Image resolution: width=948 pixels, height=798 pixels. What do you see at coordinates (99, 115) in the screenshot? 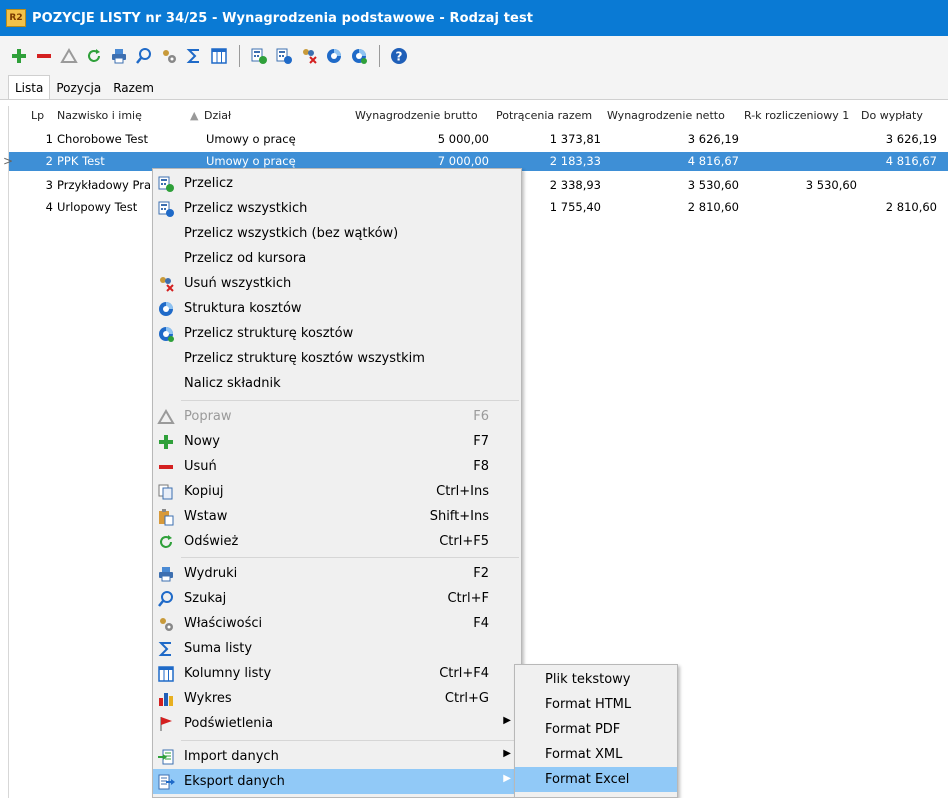
I see `column-header-name: Nazwisko i imię` at bounding box center [99, 115].